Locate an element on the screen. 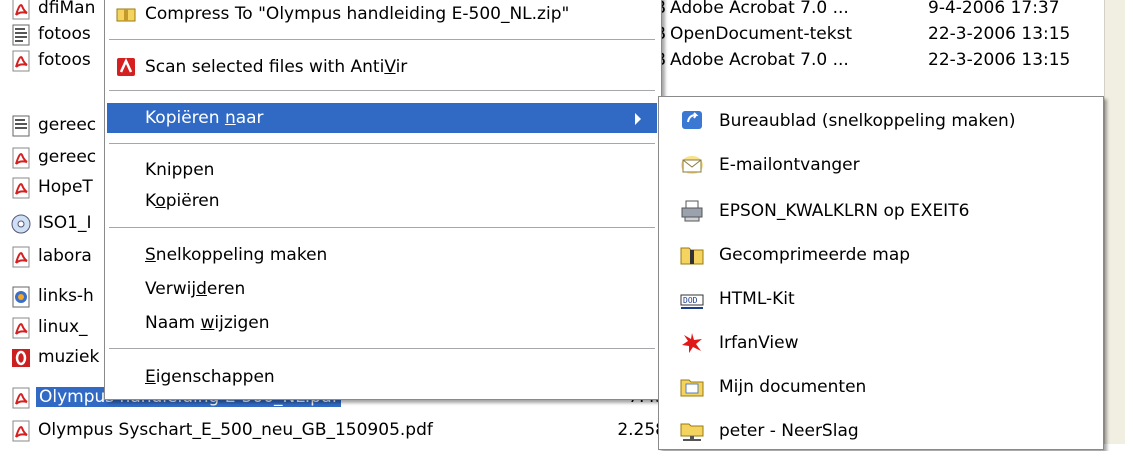 The height and width of the screenshot is (451, 1125). submenu-arrow-icon is located at coordinates (638, 119).